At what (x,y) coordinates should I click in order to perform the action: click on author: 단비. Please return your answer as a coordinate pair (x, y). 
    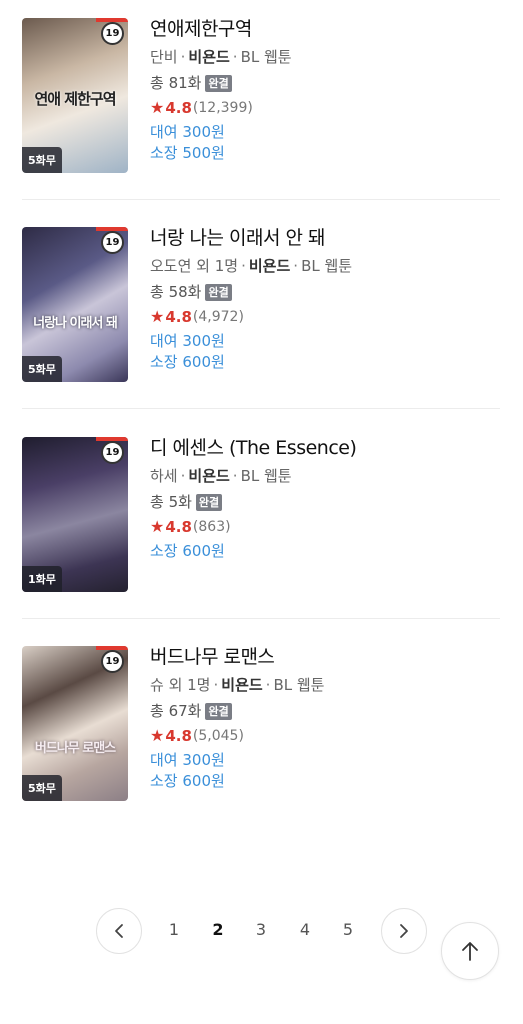
    Looking at the image, I should click on (164, 57).